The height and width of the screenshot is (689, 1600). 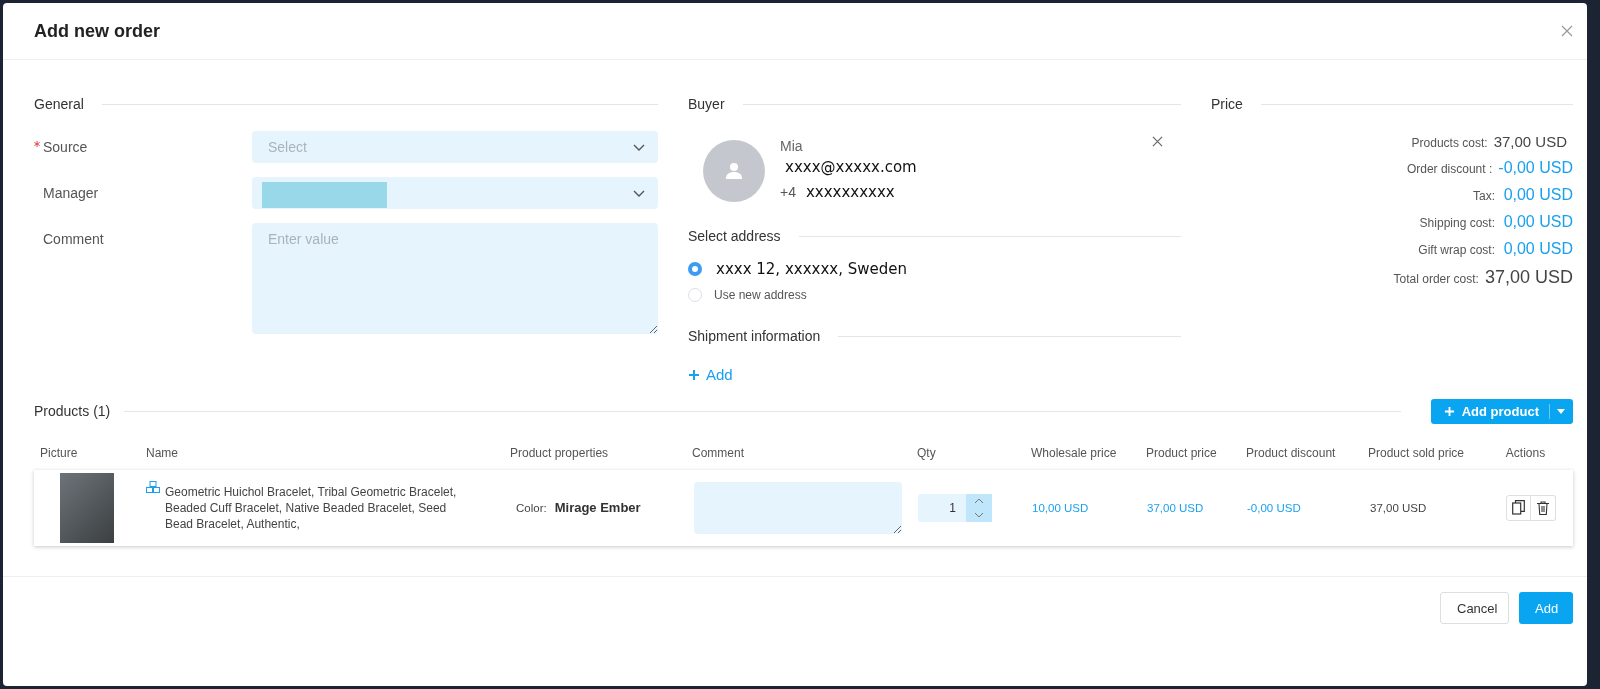 I want to click on copy-button, so click(x=1518, y=507).